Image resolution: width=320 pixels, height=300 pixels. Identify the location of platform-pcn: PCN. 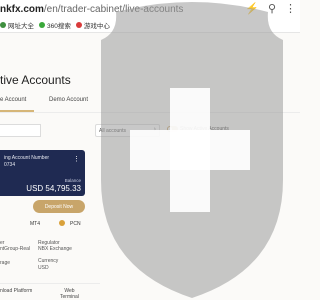
(75, 224).